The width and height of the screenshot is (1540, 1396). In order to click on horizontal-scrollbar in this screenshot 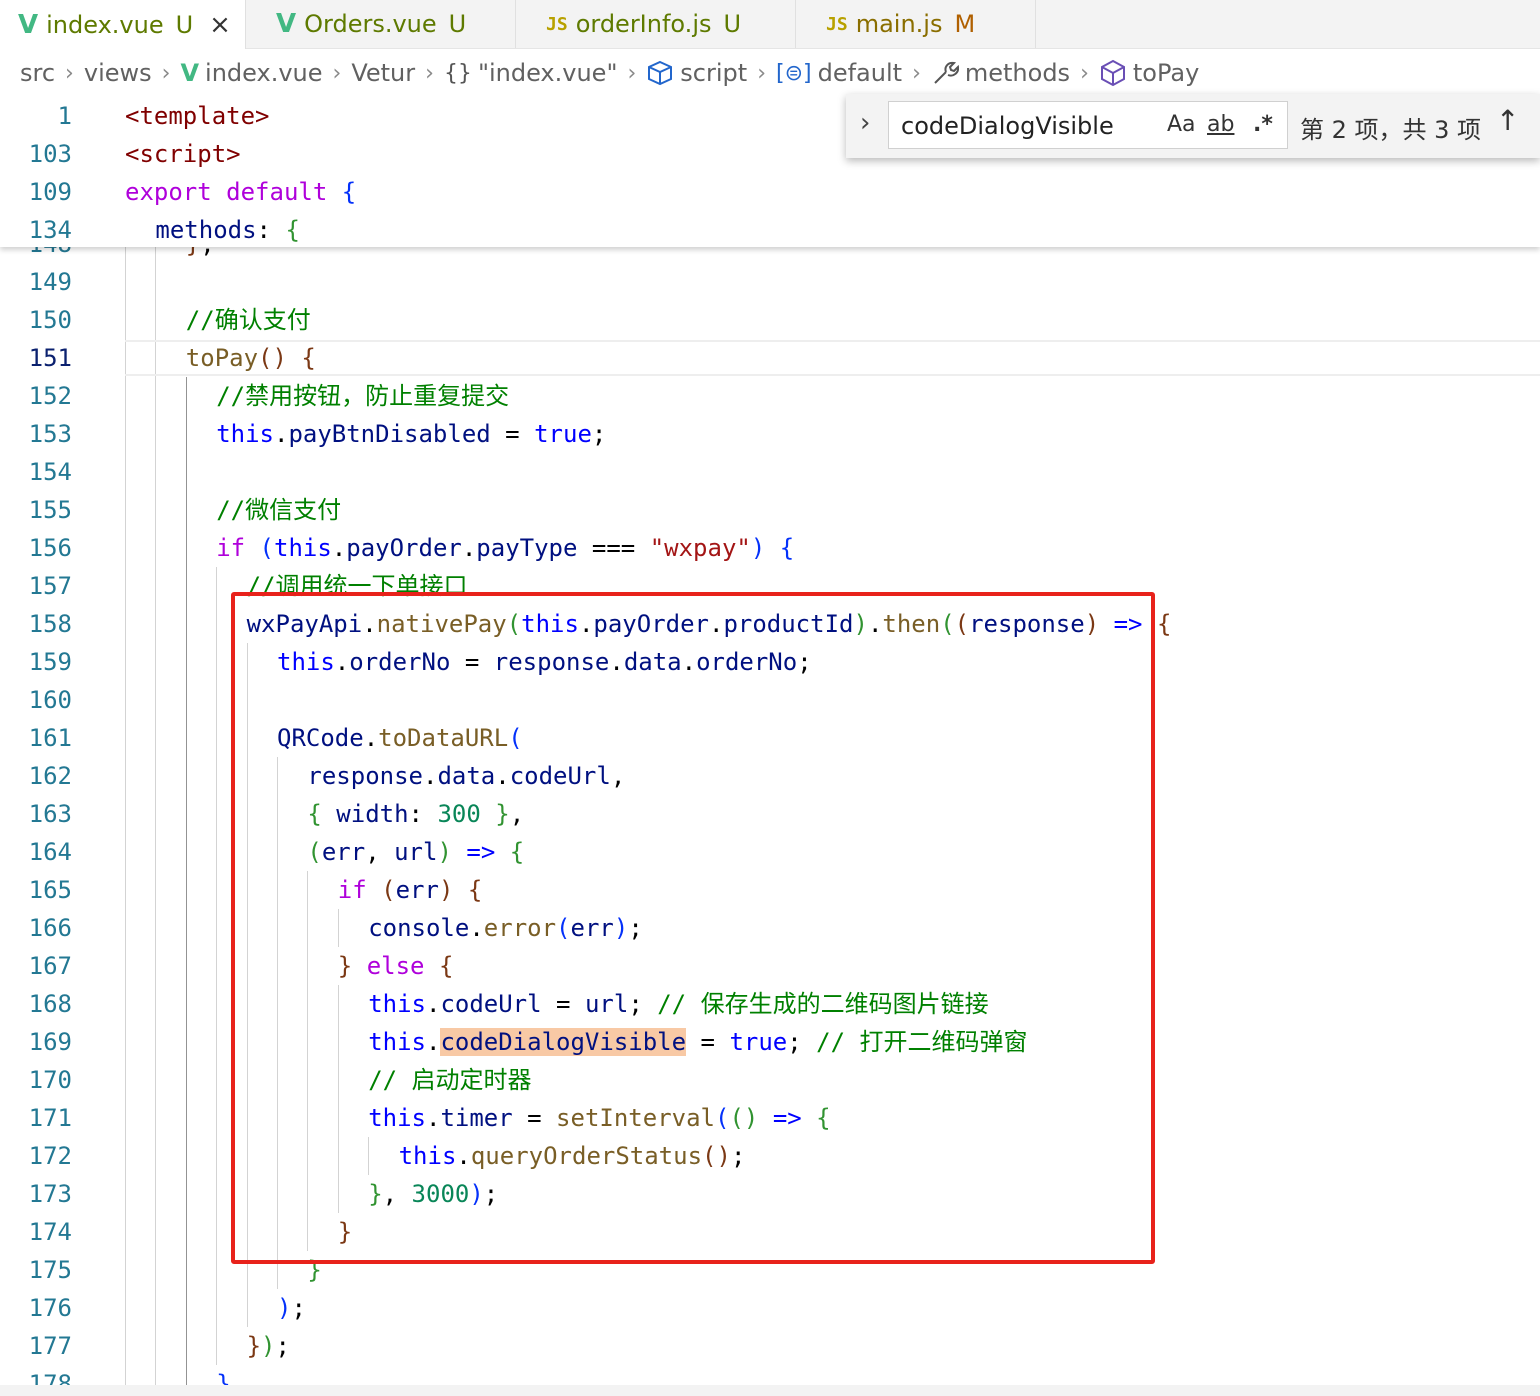, I will do `click(770, 1390)`.